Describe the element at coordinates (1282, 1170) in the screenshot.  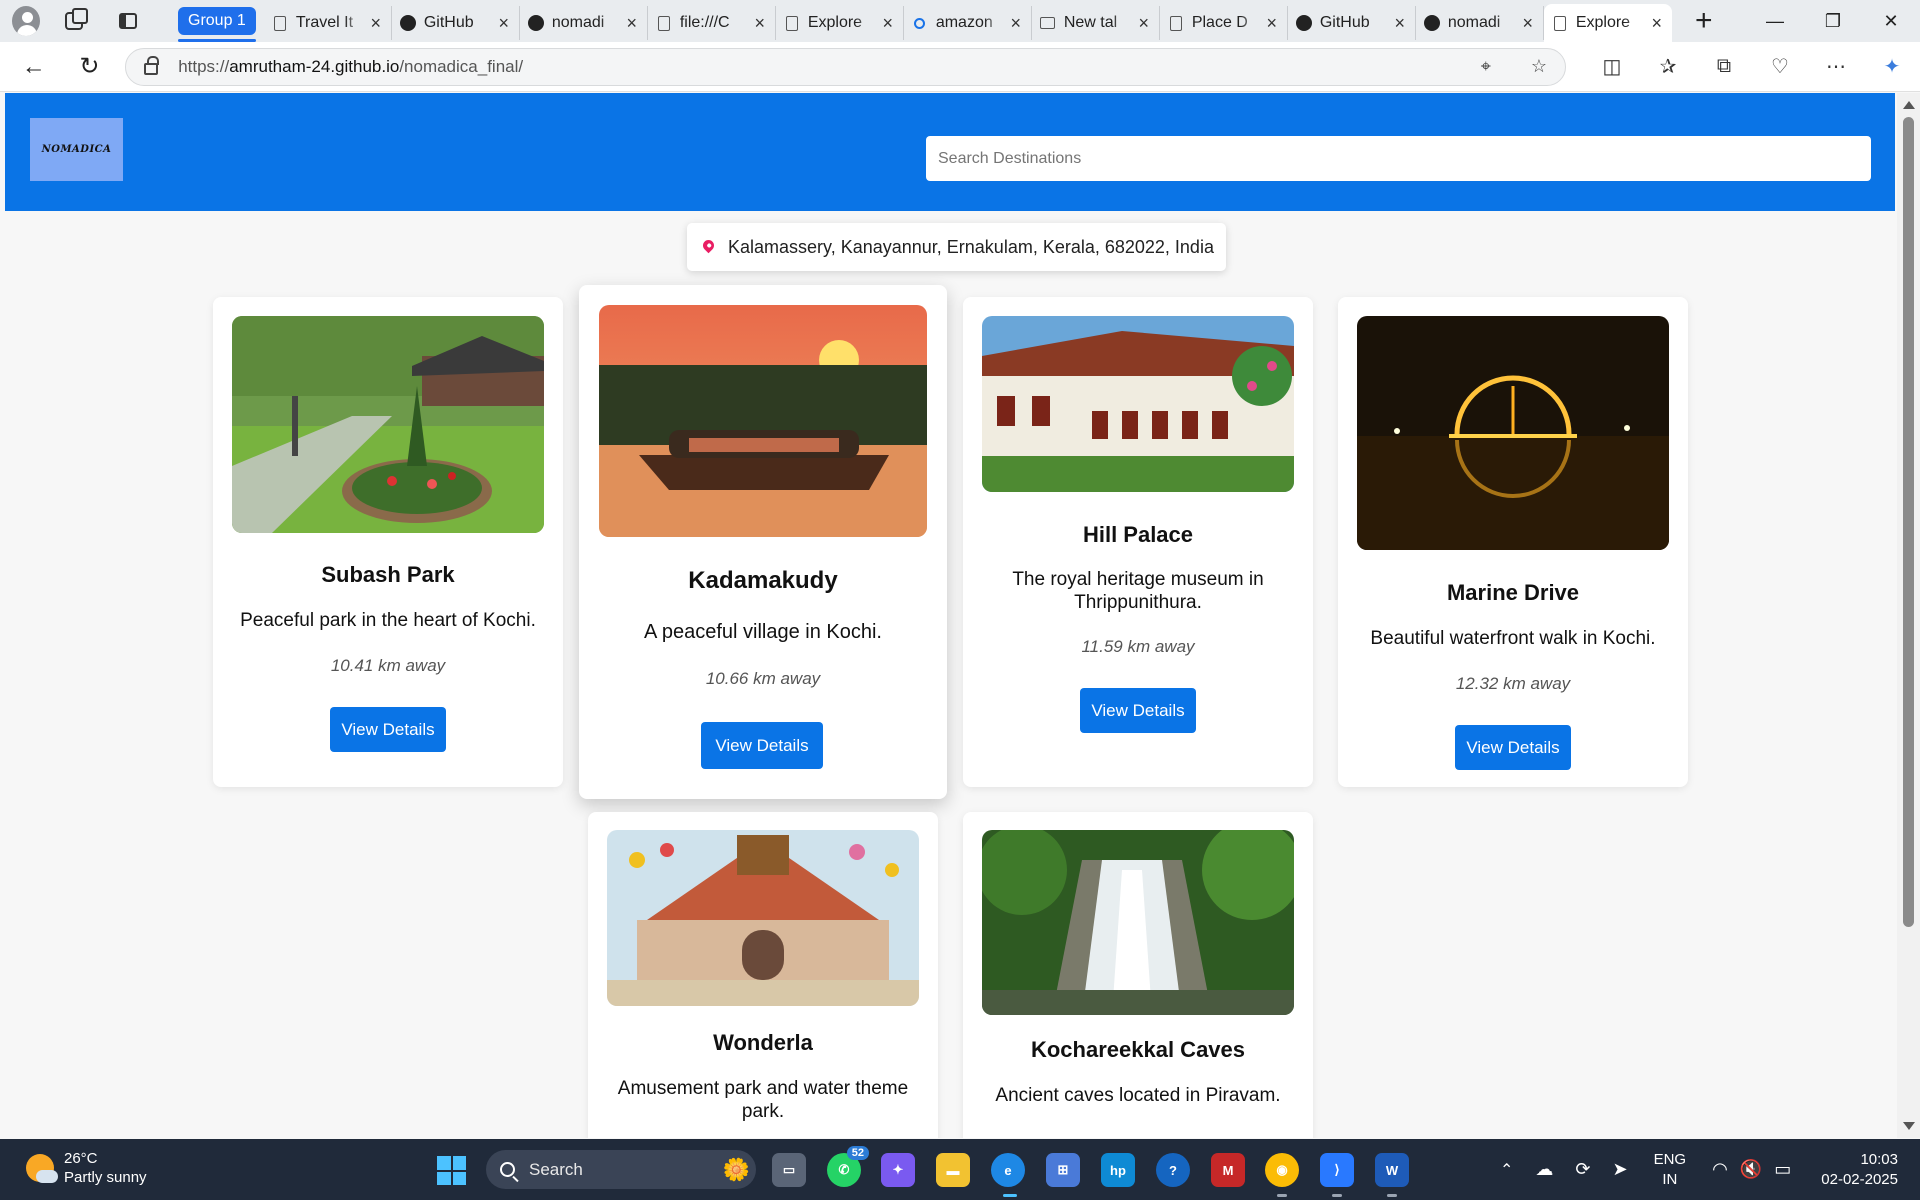
I see `chrome-icon: ◉` at that location.